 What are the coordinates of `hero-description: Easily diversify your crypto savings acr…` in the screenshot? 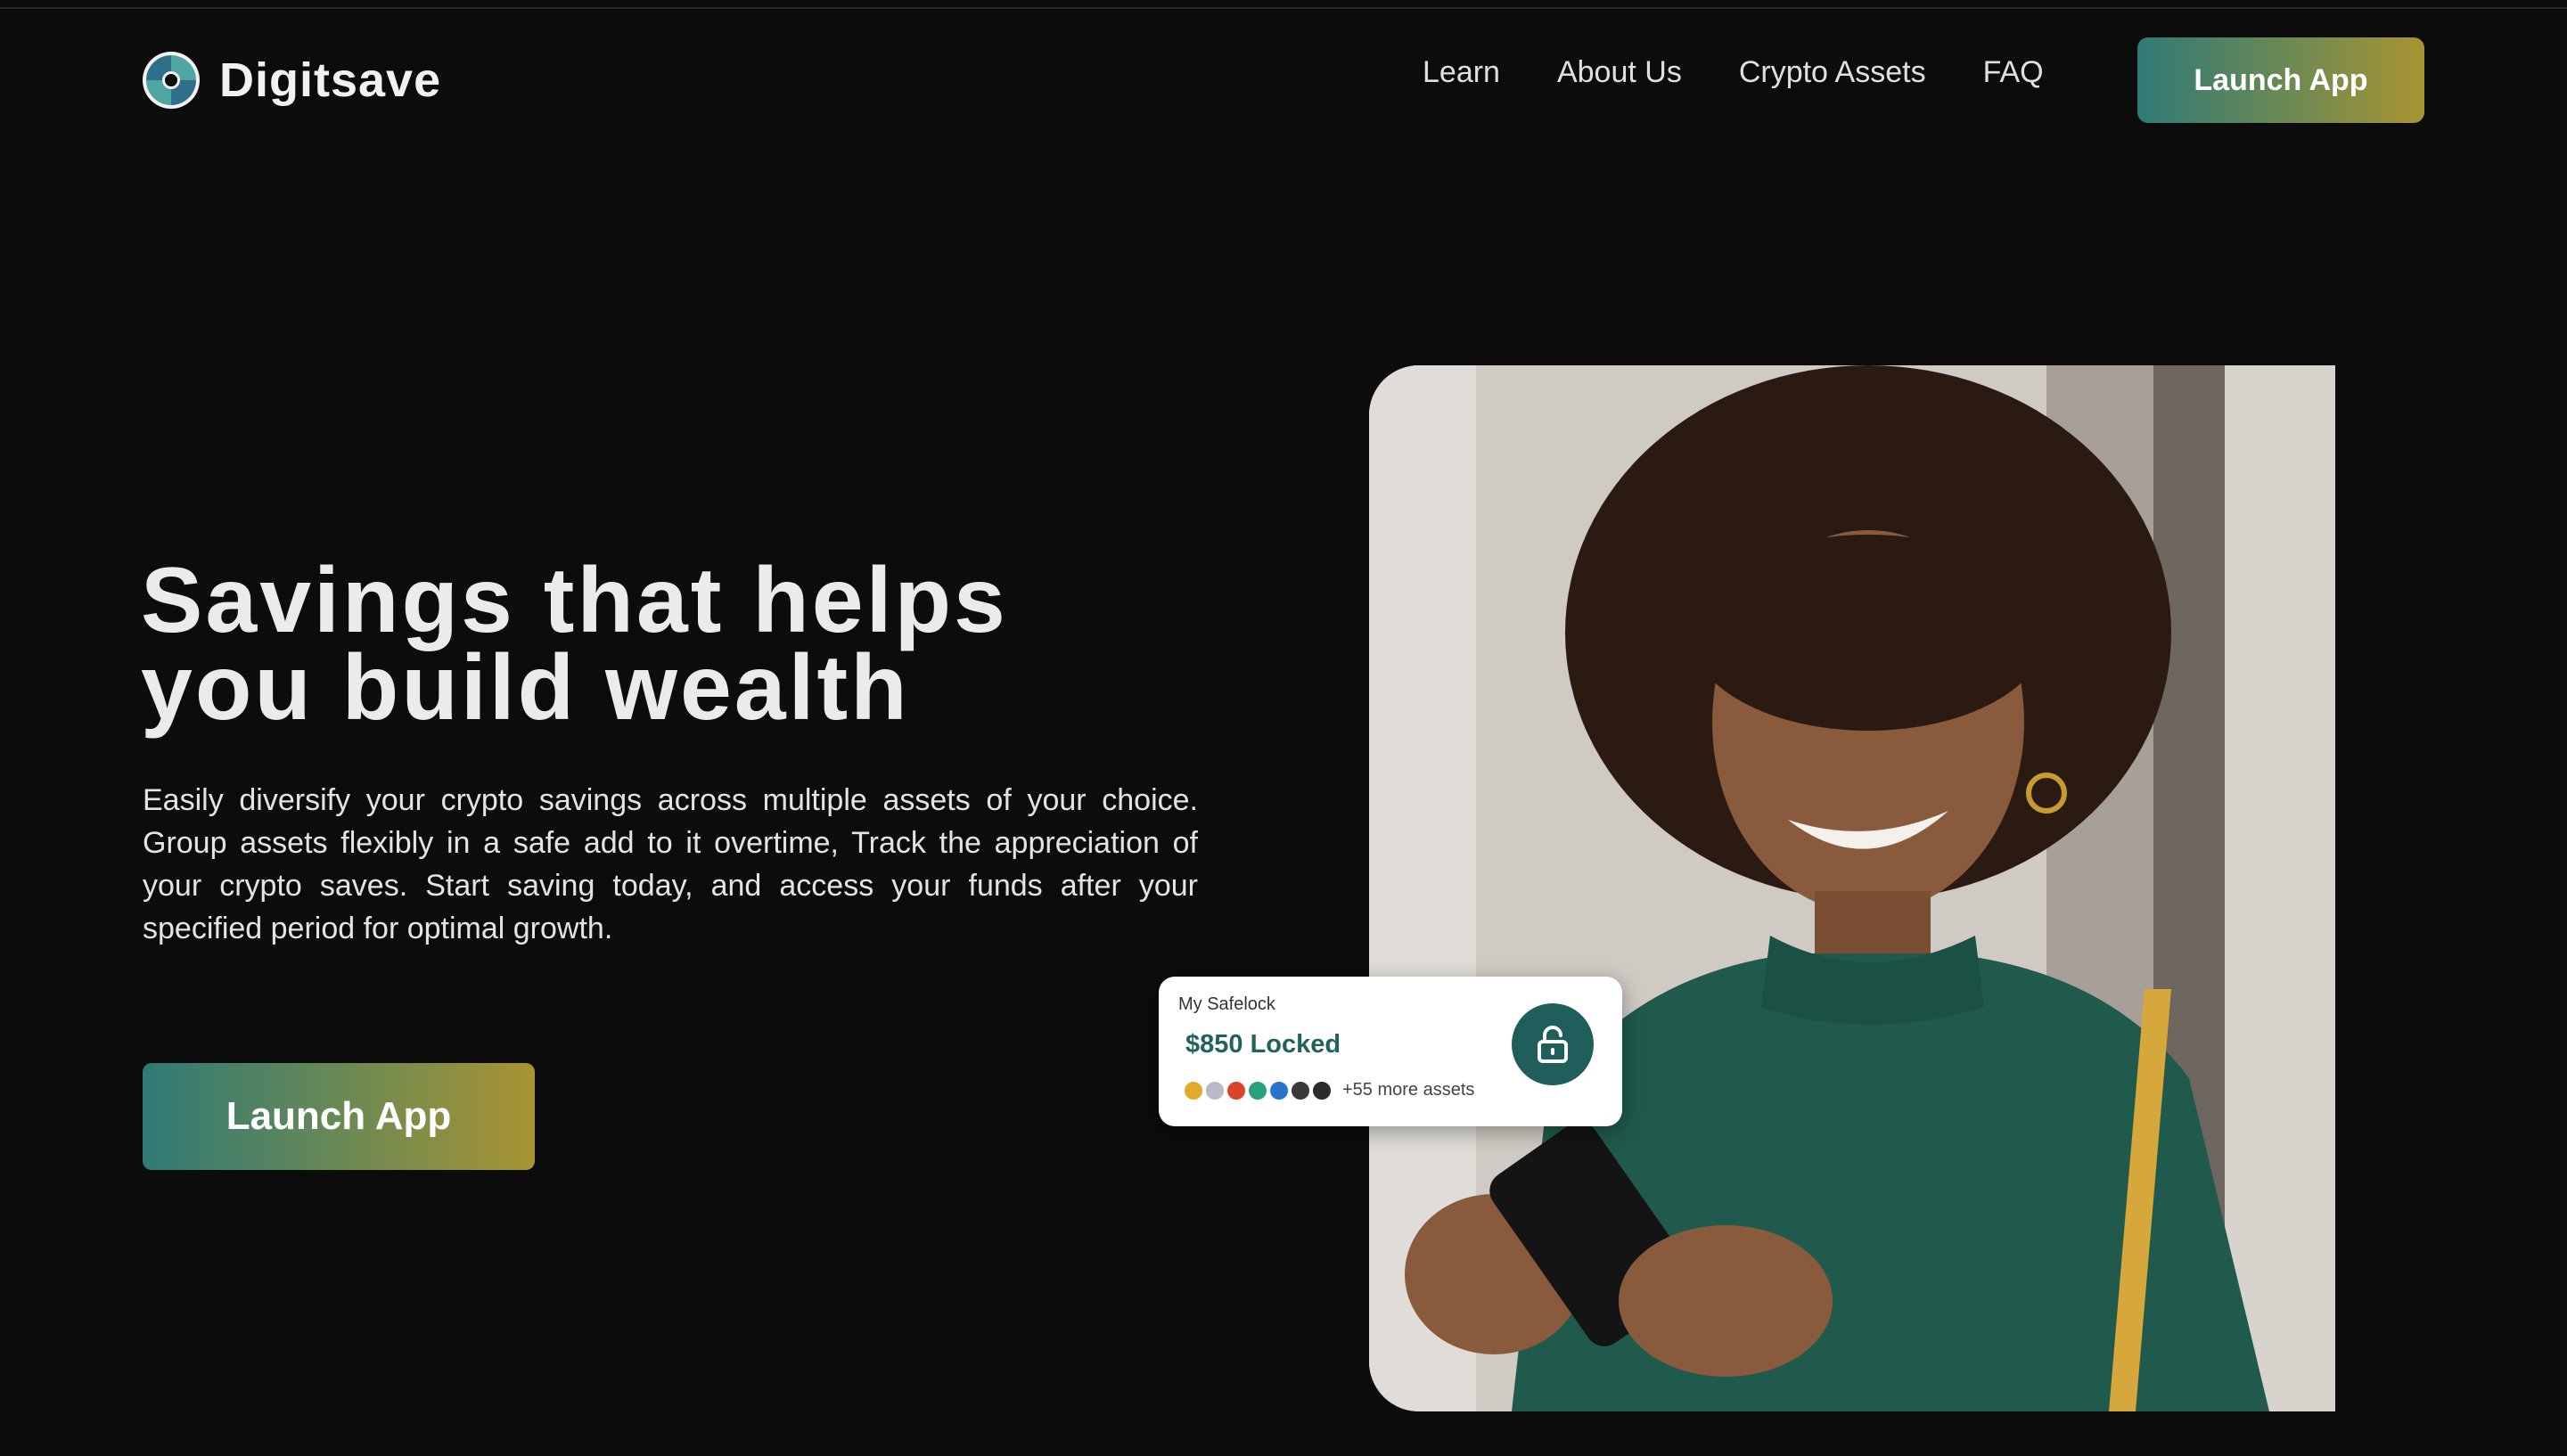 It's located at (670, 864).